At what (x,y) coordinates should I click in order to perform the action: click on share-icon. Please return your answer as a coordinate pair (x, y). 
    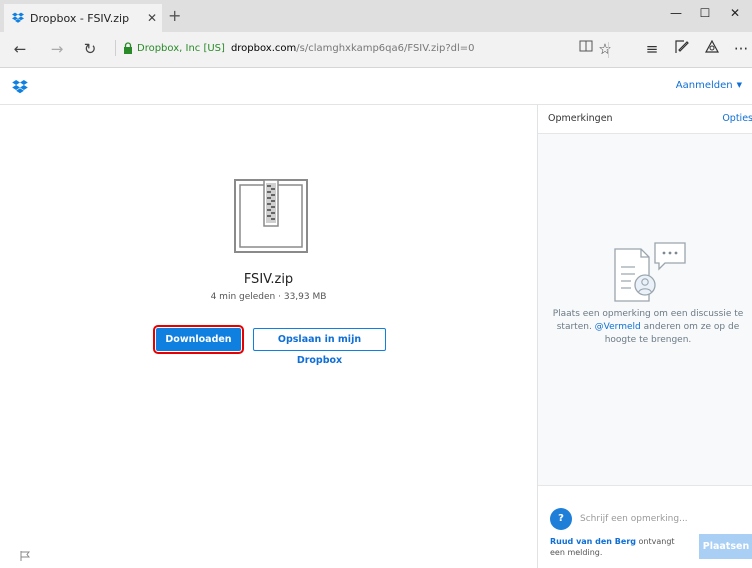
    Looking at the image, I should click on (712, 48).